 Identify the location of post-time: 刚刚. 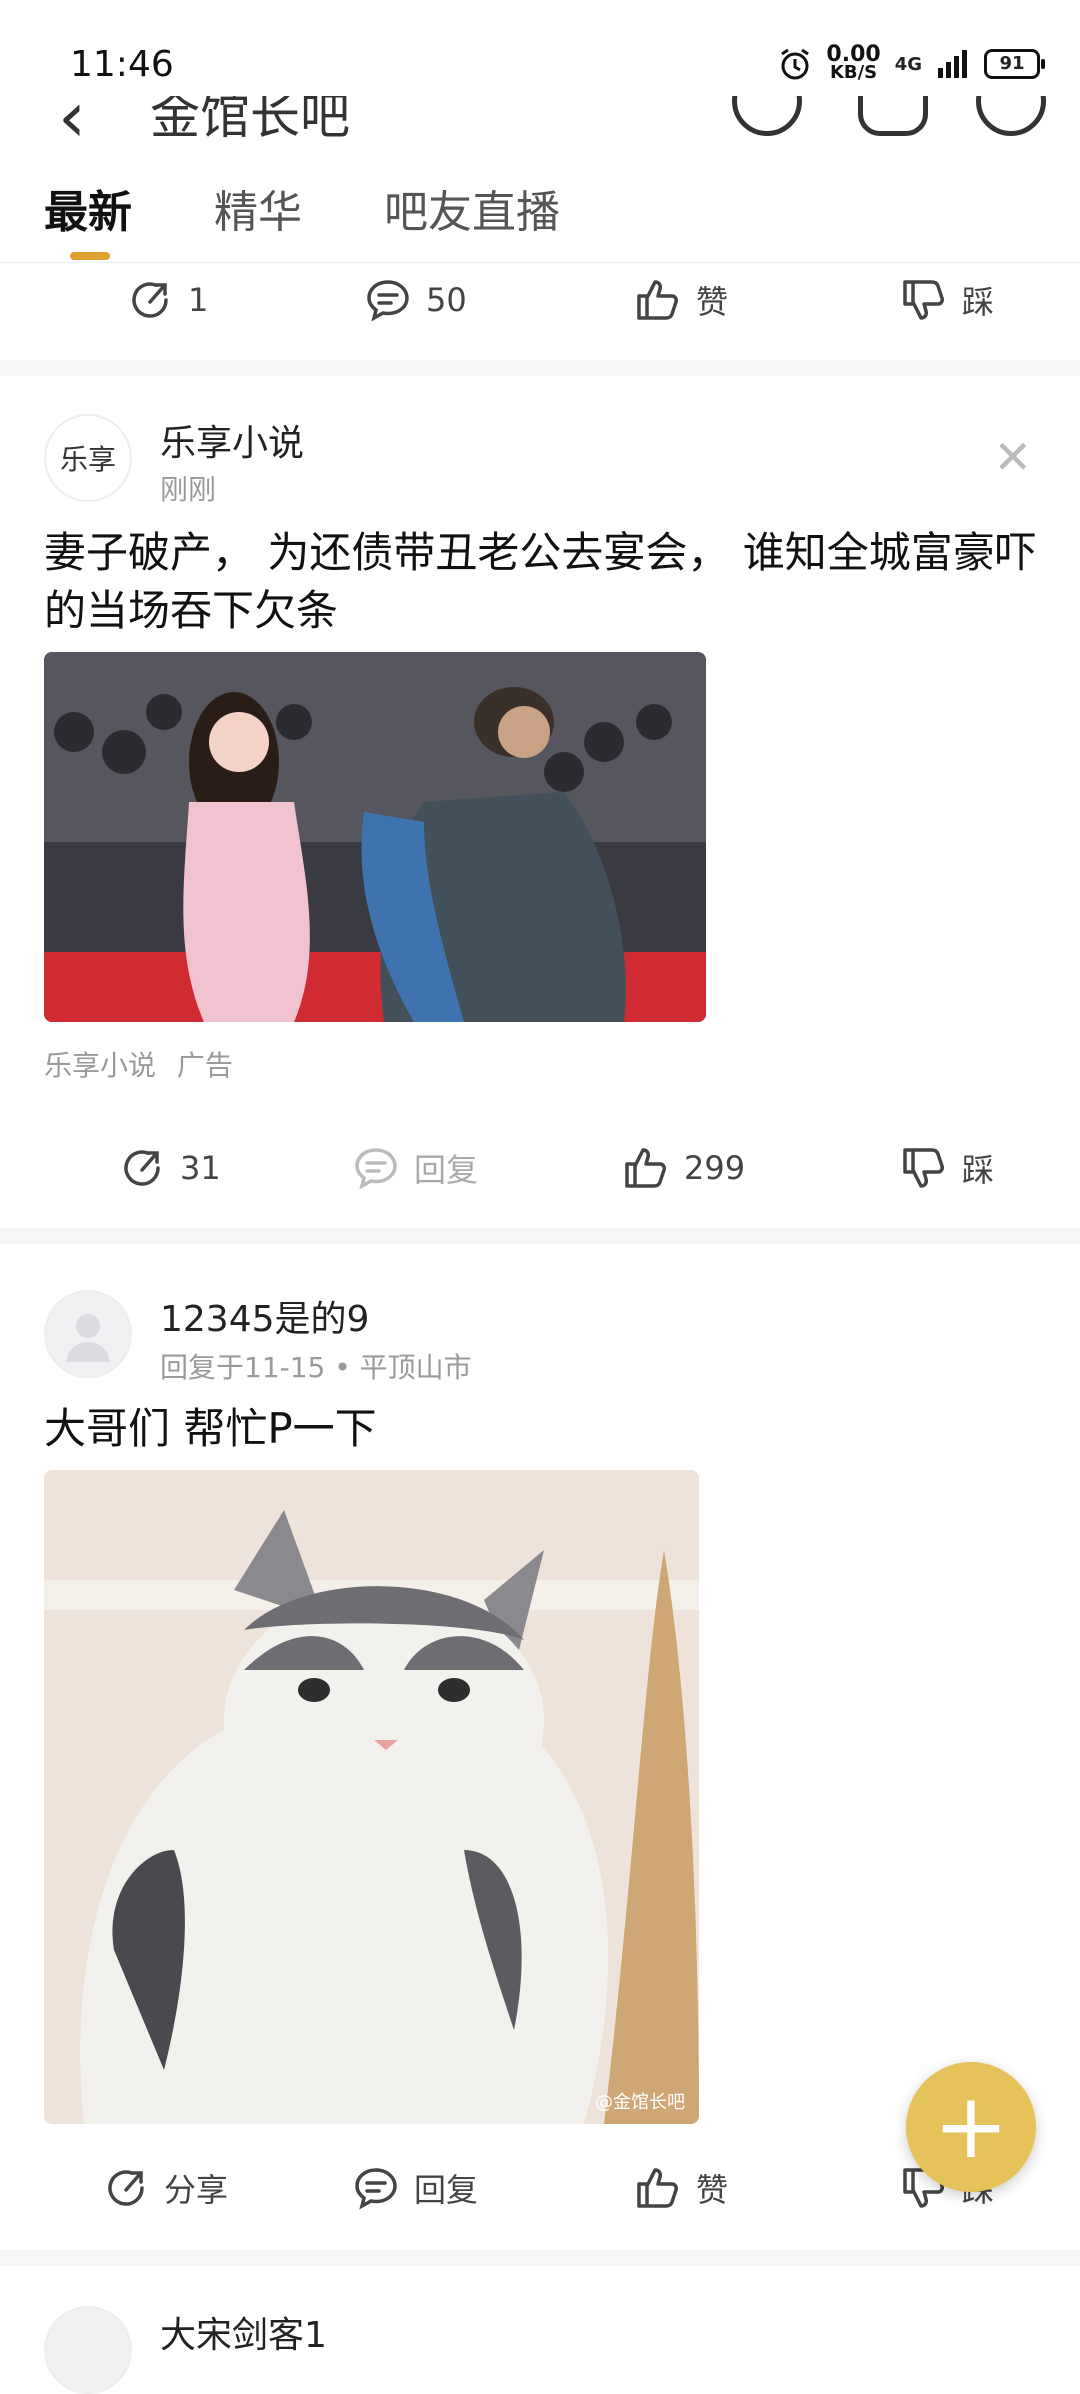
(188, 489).